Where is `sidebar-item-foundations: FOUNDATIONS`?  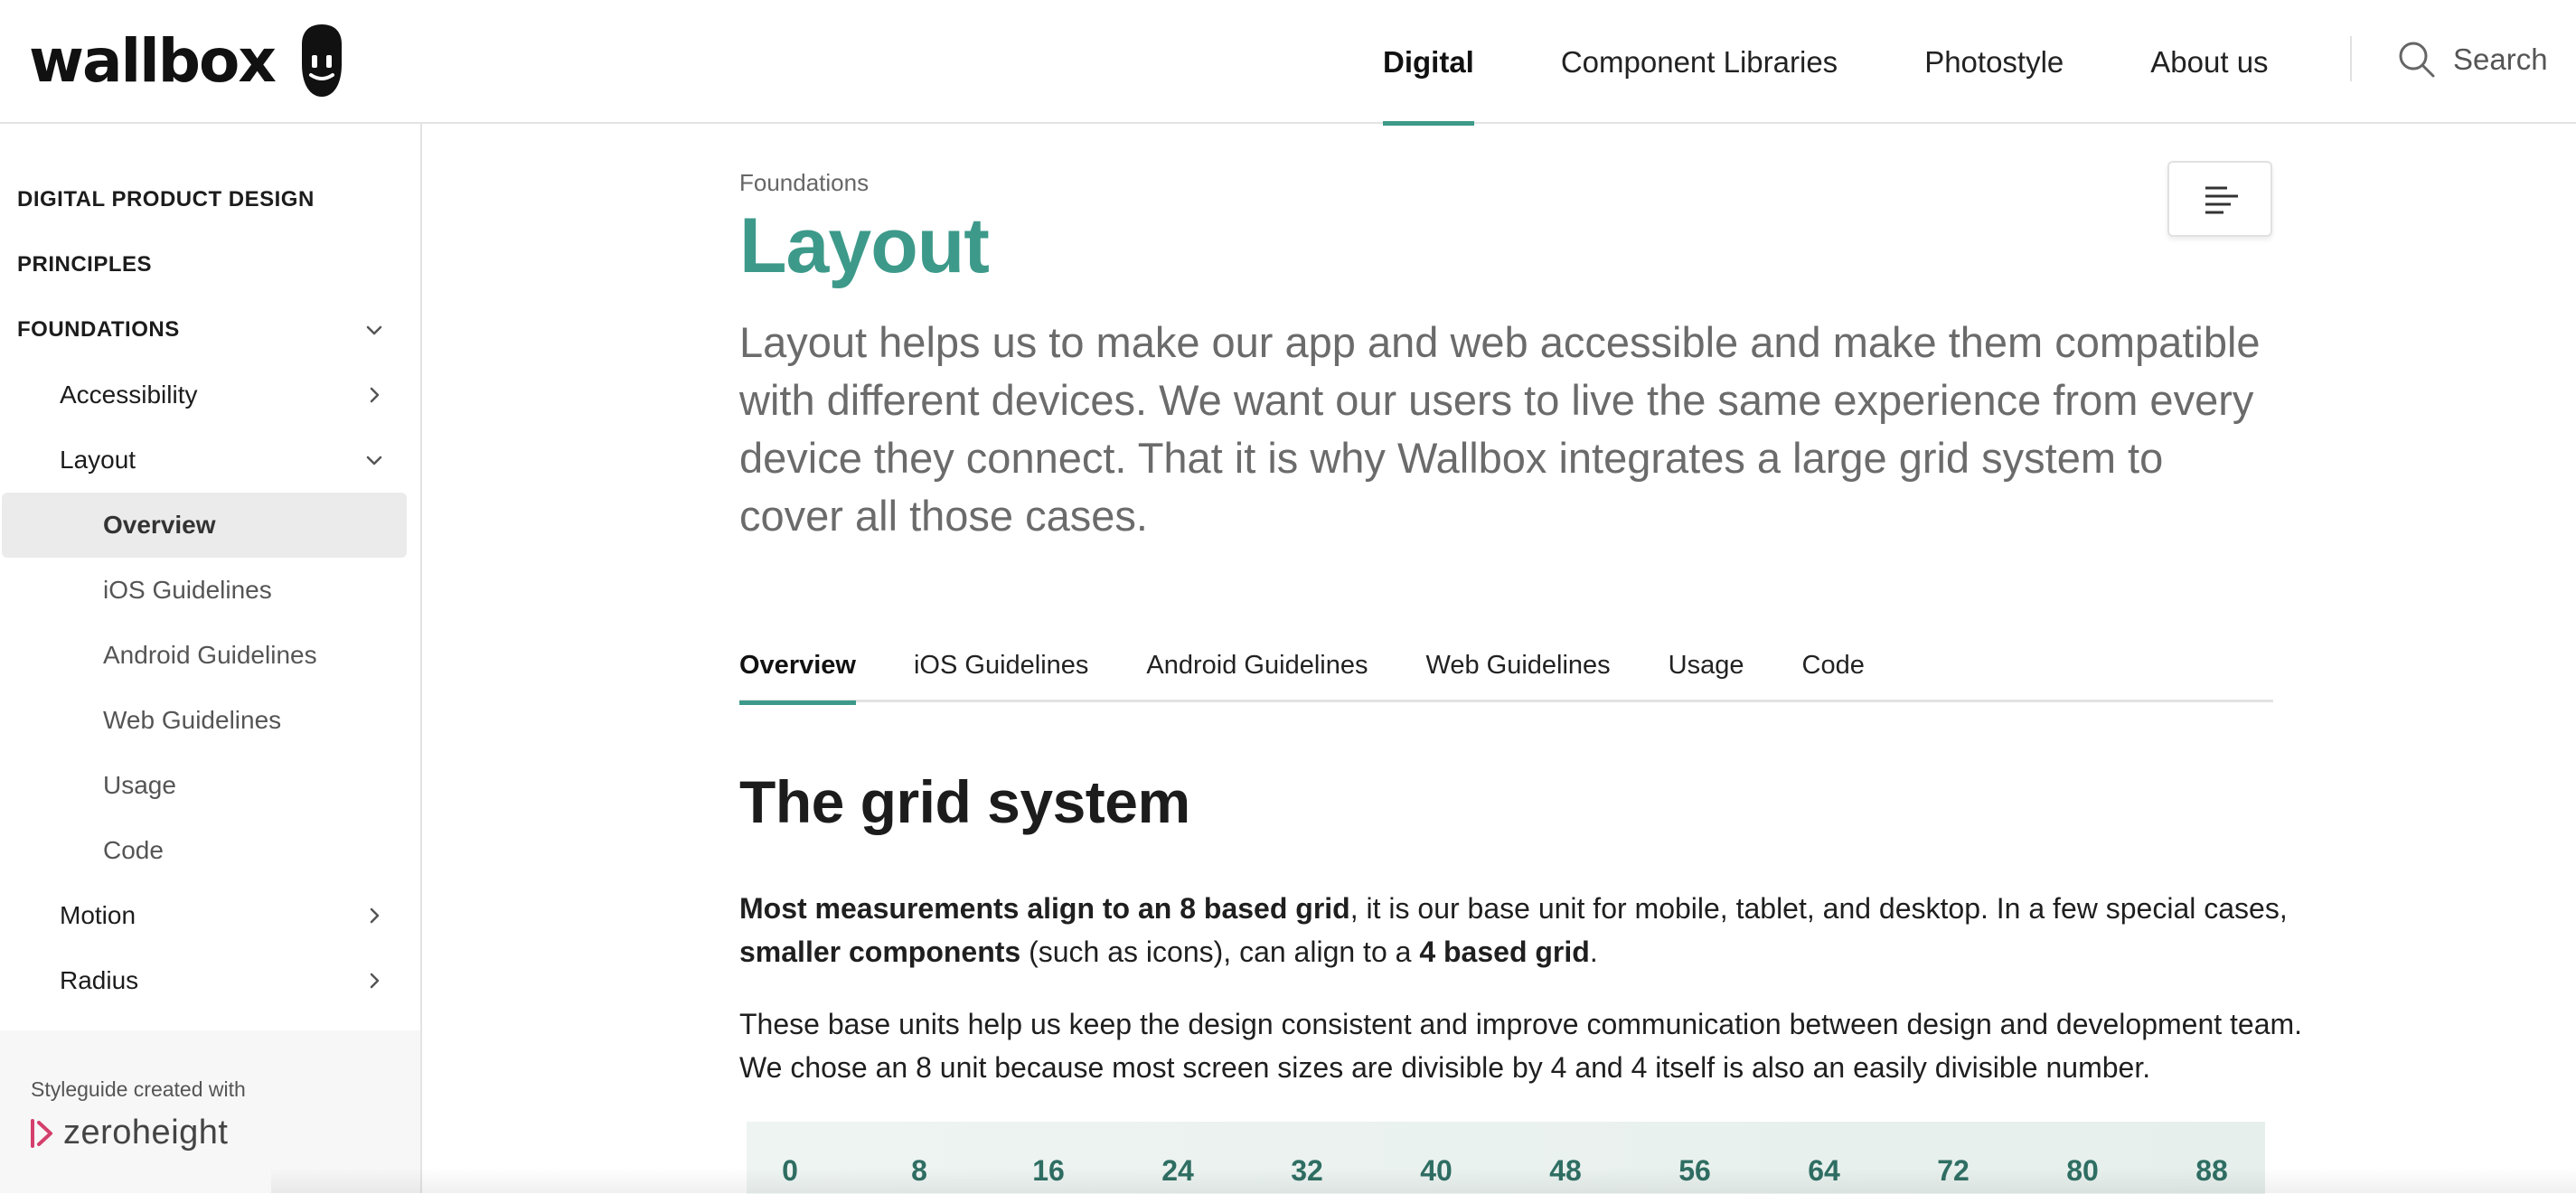 sidebar-item-foundations: FOUNDATIONS is located at coordinates (204, 329).